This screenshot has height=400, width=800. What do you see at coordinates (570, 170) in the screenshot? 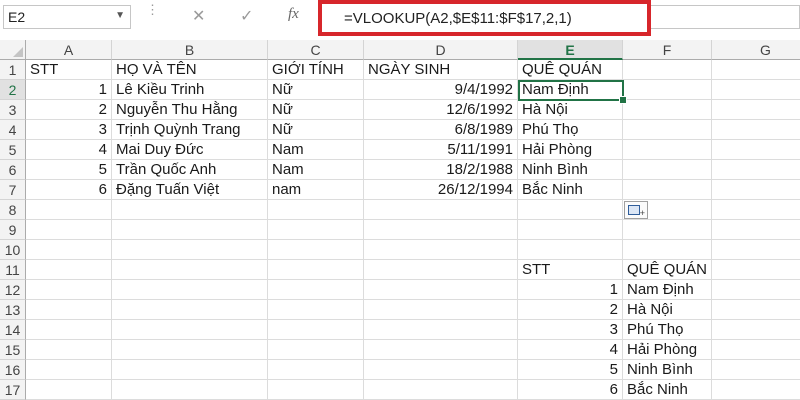
I see `hometown-cell: Ninh Bình` at bounding box center [570, 170].